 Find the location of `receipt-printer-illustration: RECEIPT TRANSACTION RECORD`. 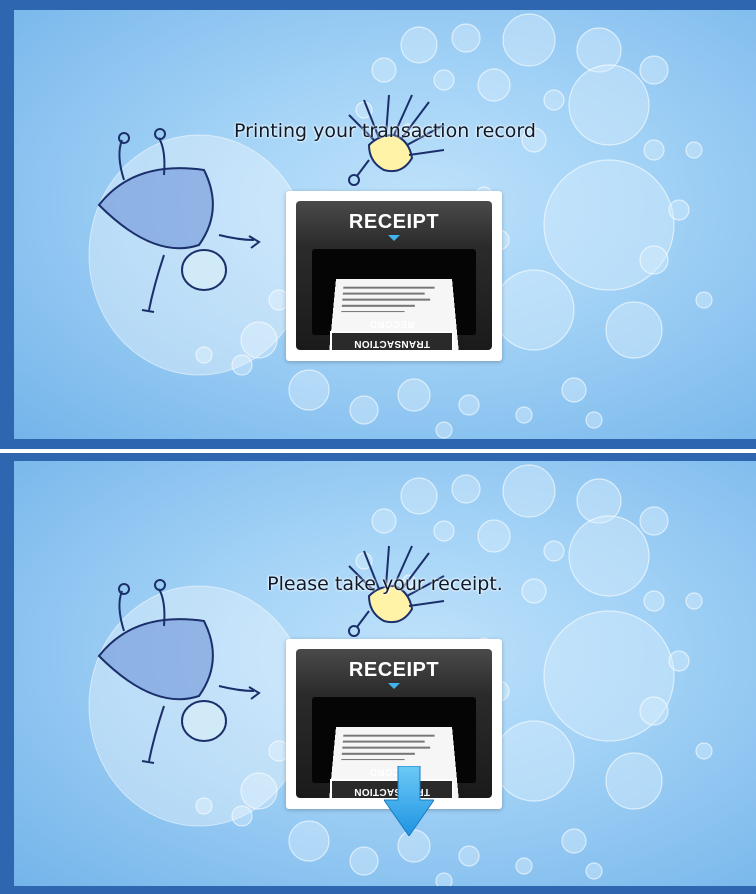

receipt-printer-illustration: RECEIPT TRANSACTION RECORD is located at coordinates (394, 276).